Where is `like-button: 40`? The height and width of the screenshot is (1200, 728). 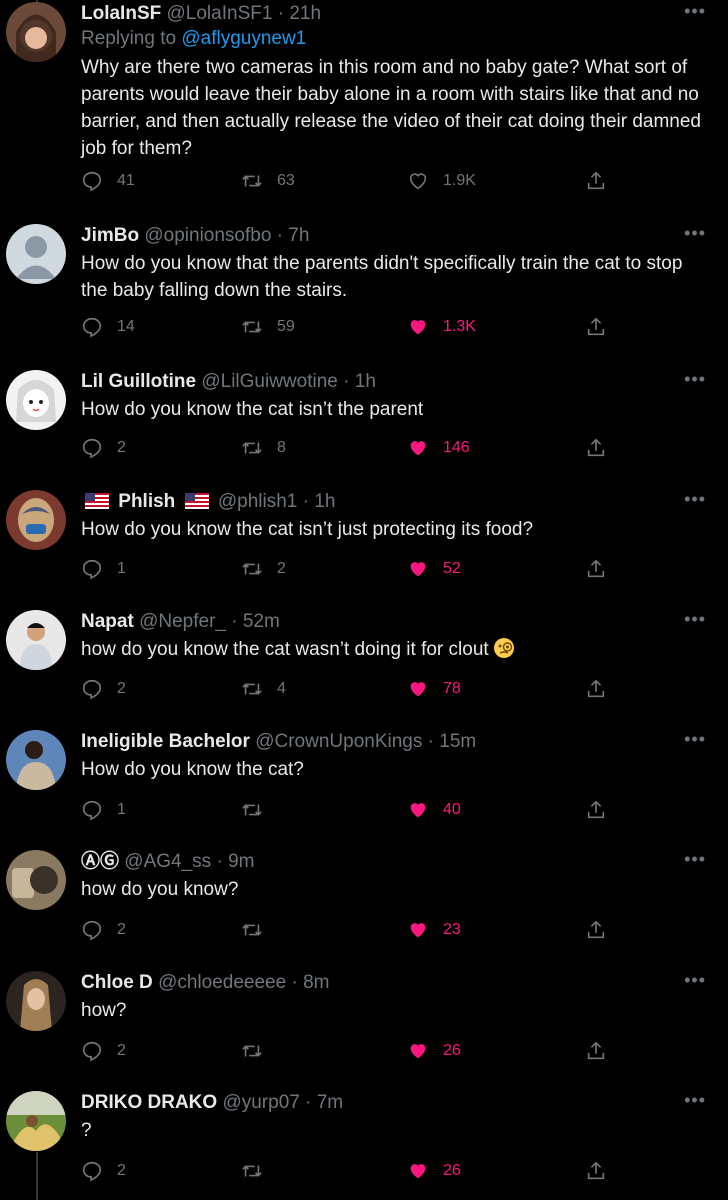
like-button: 40 is located at coordinates (434, 810).